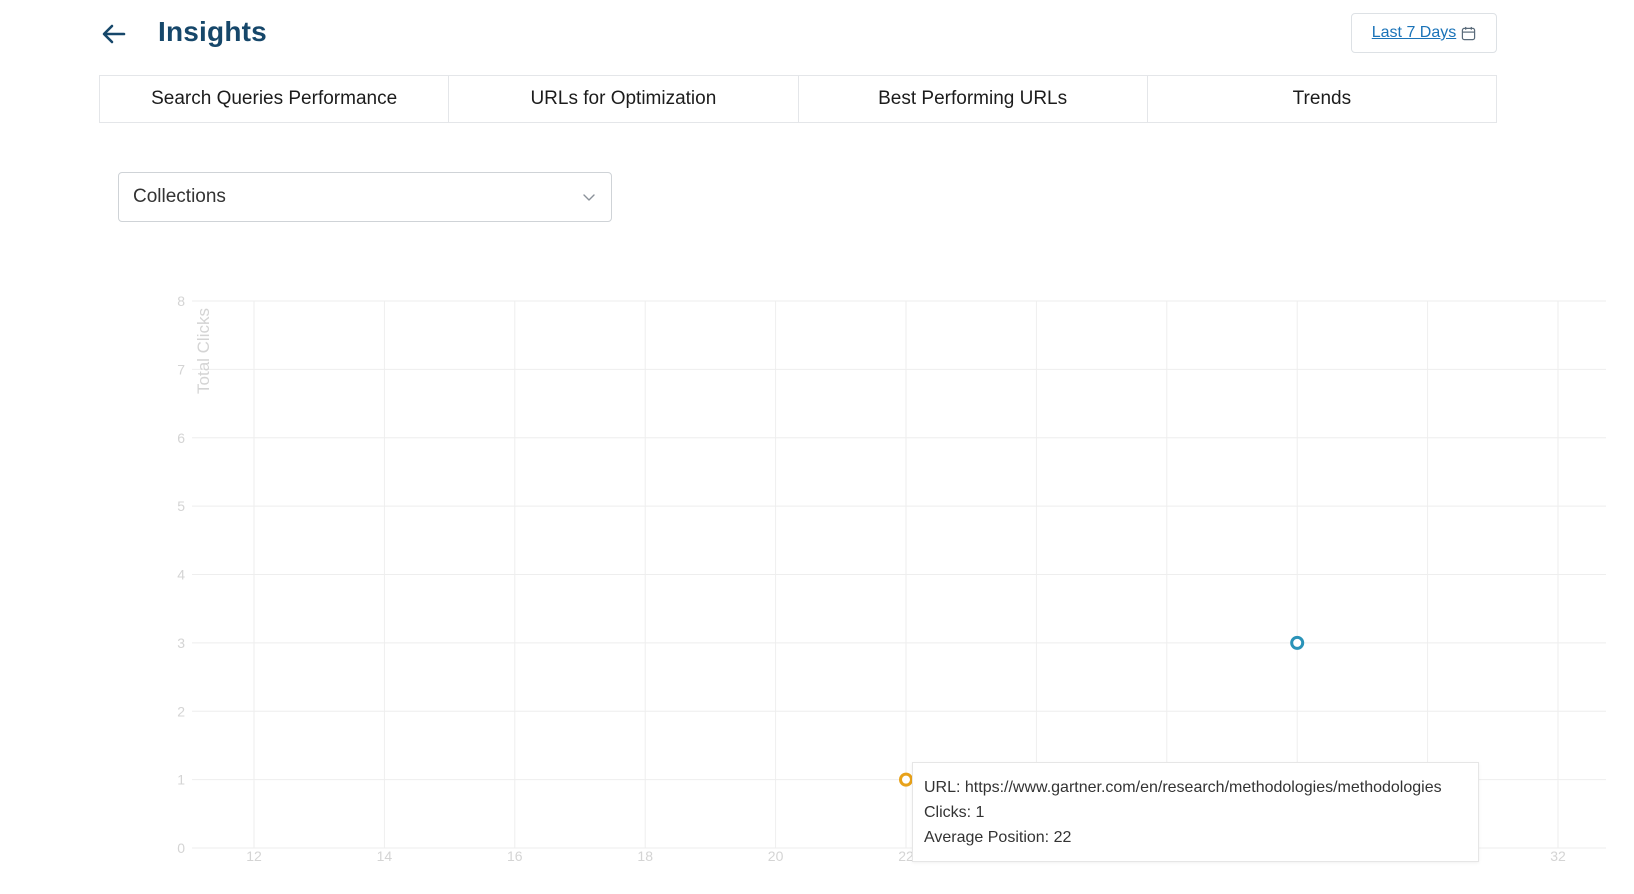 Image resolution: width=1634 pixels, height=894 pixels. What do you see at coordinates (203, 351) in the screenshot?
I see `y-axis-label: Total Clicks` at bounding box center [203, 351].